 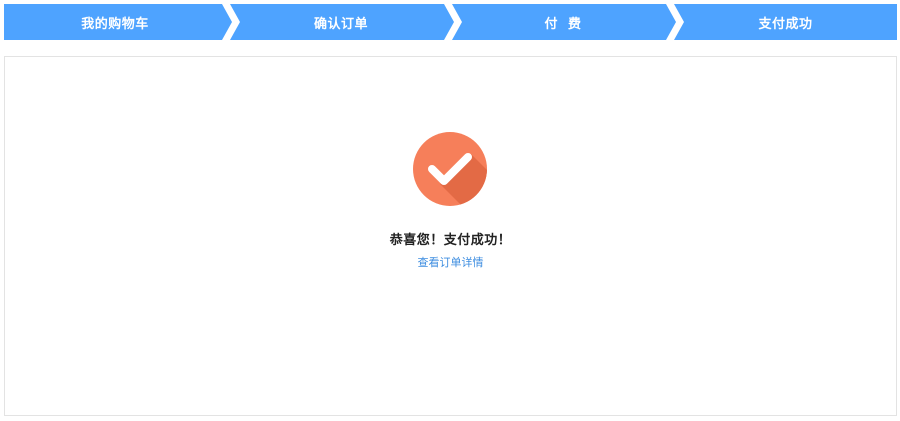 I want to click on step-payment-success-label: 支付成功, so click(x=785, y=24).